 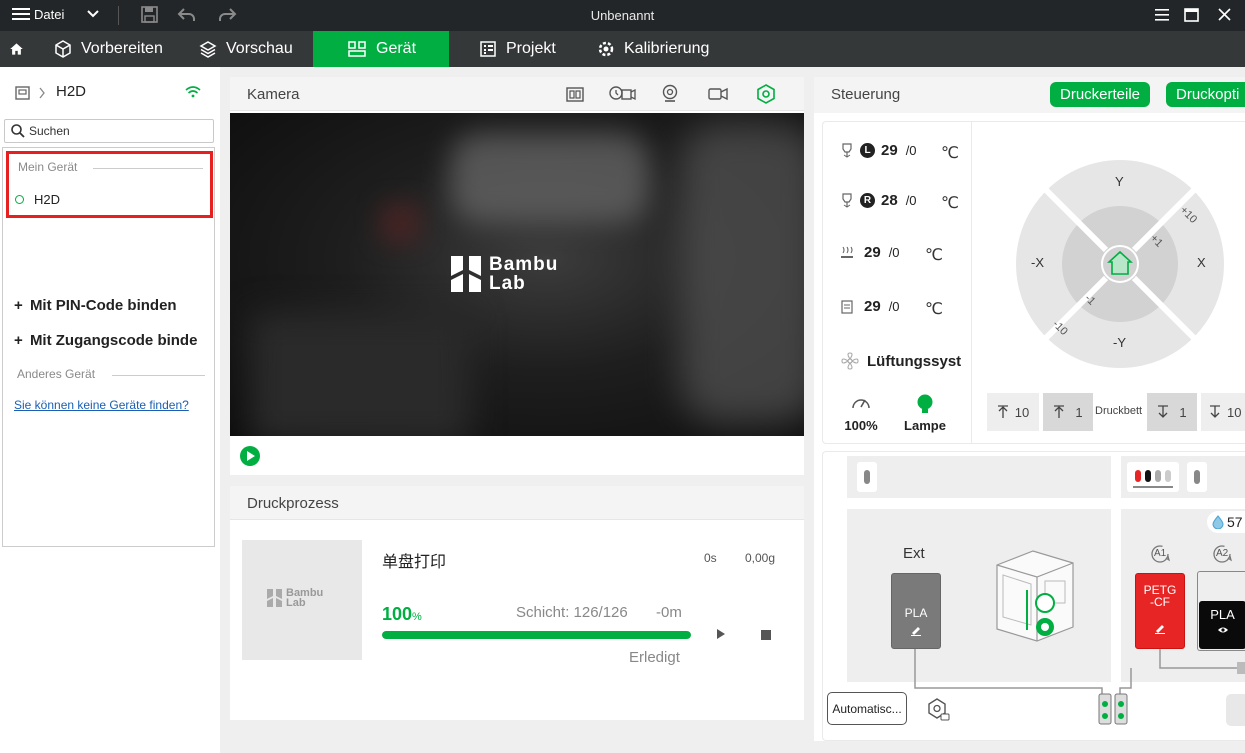 What do you see at coordinates (1225, 15) in the screenshot?
I see `close-icon` at bounding box center [1225, 15].